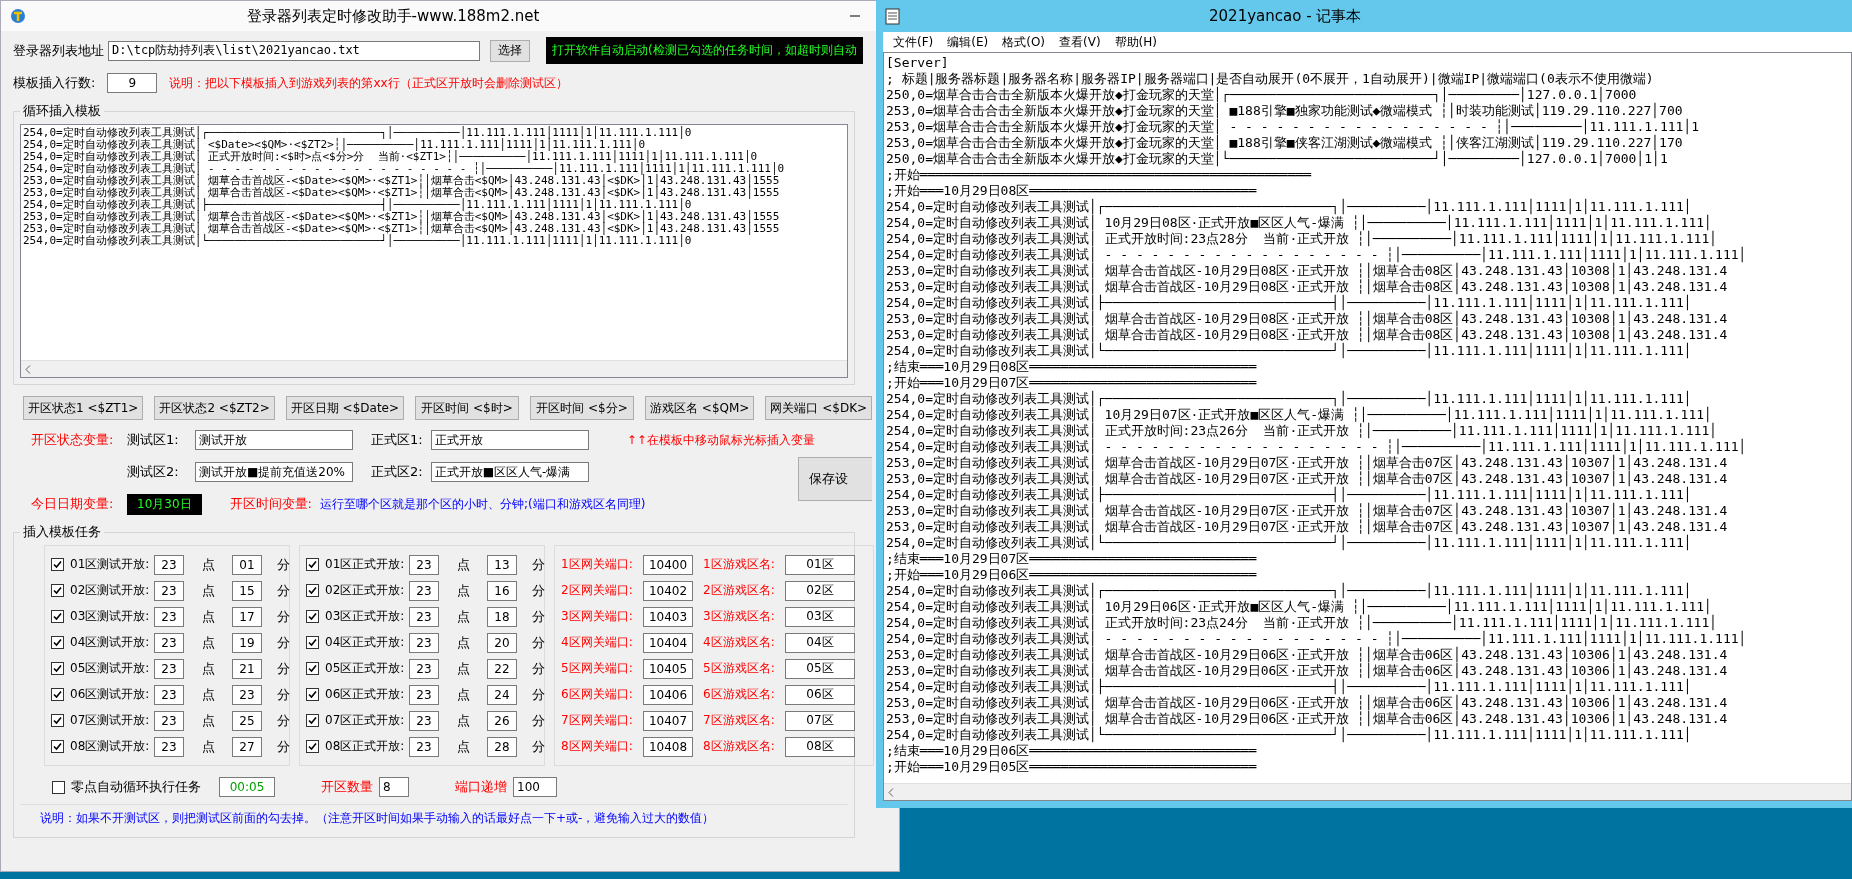 Image resolution: width=1852 pixels, height=879 pixels. I want to click on status-field: 测试开放■提前充值送20%, so click(274, 472).